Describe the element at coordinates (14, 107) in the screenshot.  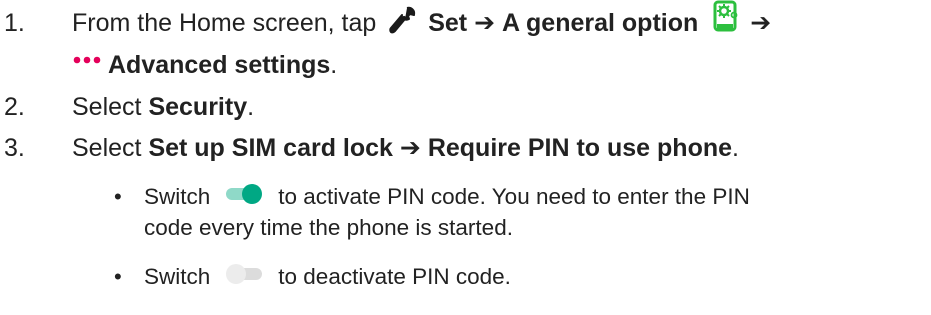
I see `step-number: 2.` at that location.